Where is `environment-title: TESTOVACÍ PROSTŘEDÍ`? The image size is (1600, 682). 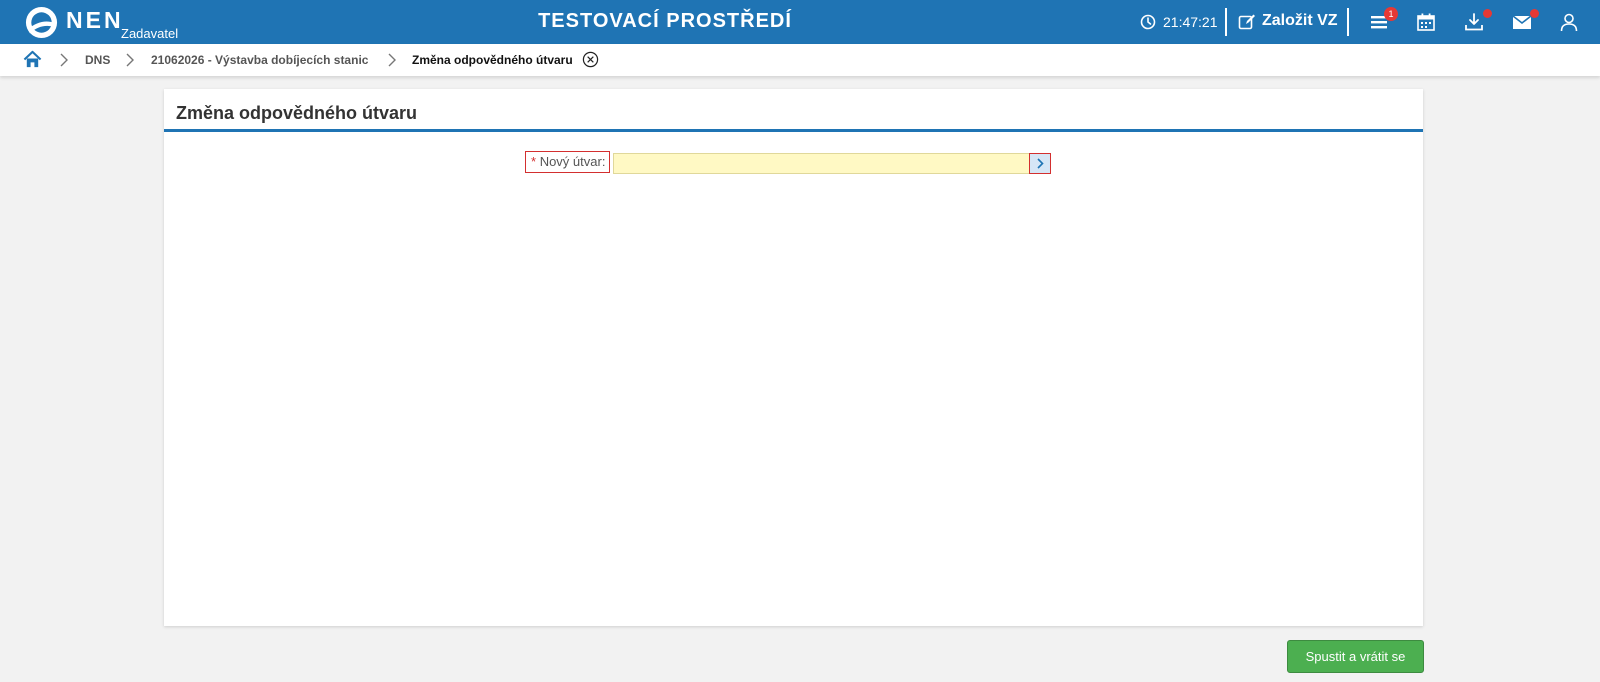
environment-title: TESTOVACÍ PROSTŘEDÍ is located at coordinates (665, 21).